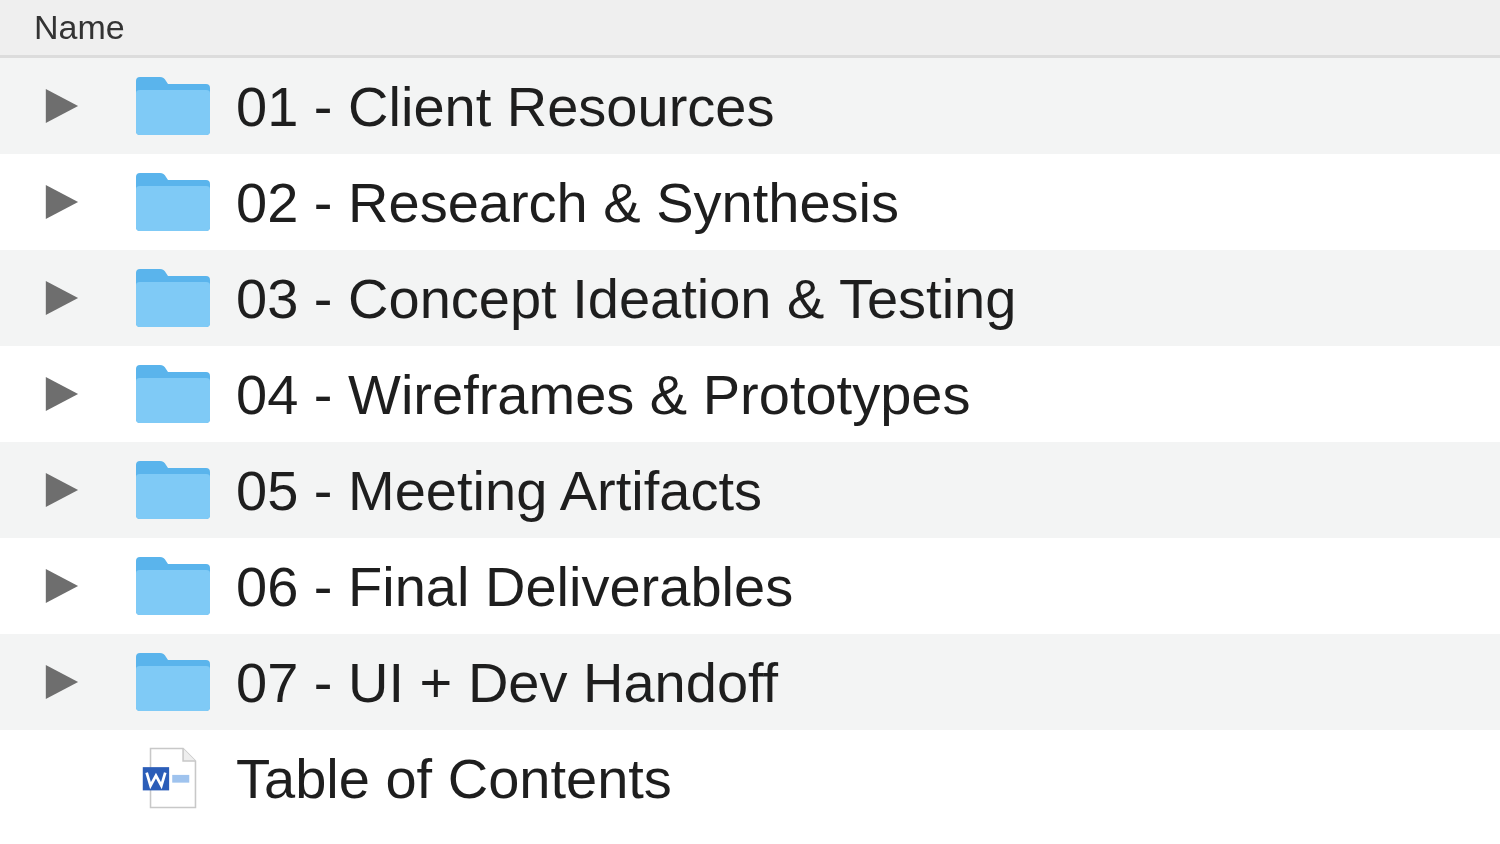 The width and height of the screenshot is (1500, 844). What do you see at coordinates (454, 778) in the screenshot?
I see `file-name: Table of Contents` at bounding box center [454, 778].